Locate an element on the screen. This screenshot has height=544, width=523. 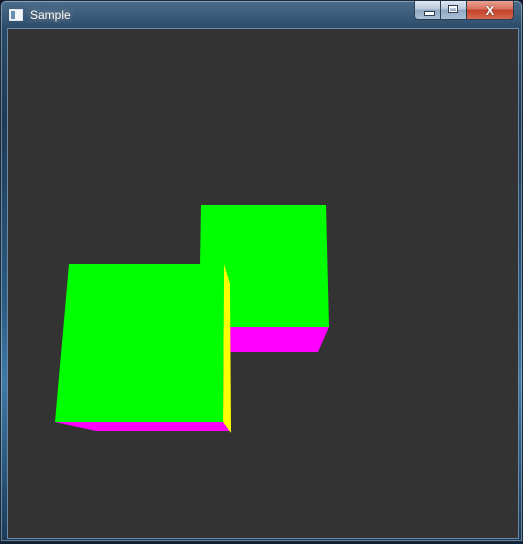
maximize-icon is located at coordinates (453, 9).